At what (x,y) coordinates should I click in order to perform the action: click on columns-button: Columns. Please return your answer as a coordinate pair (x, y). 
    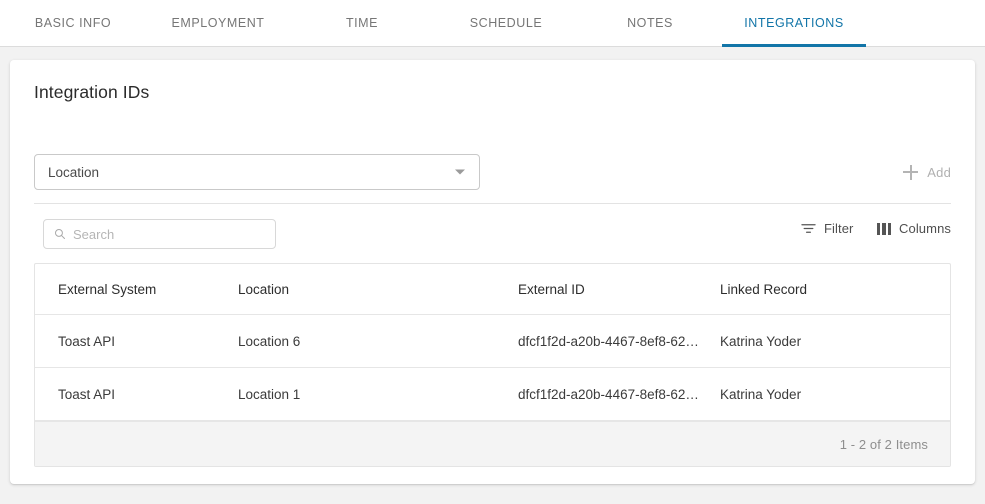
    Looking at the image, I should click on (914, 228).